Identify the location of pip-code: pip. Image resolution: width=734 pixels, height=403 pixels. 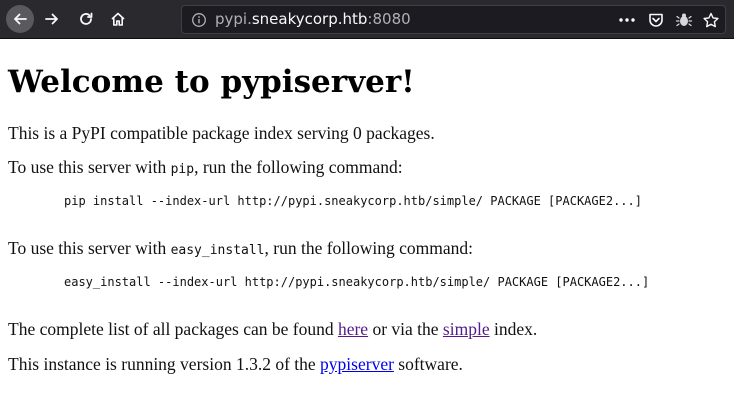
(182, 169).